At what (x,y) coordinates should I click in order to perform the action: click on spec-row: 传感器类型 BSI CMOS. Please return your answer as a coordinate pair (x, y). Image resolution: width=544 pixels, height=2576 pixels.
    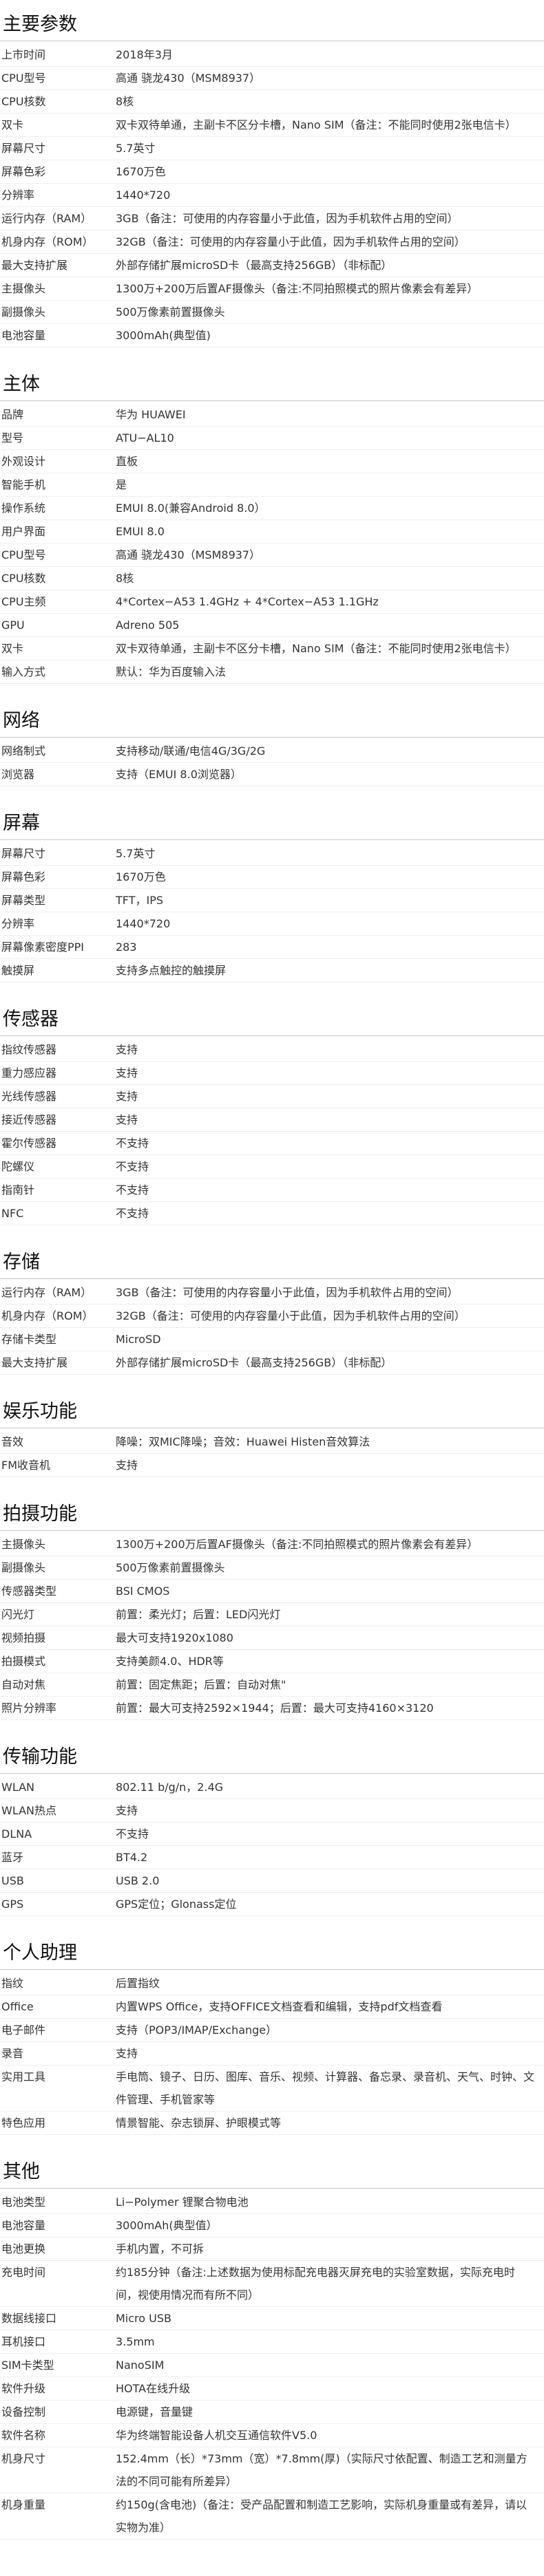
    Looking at the image, I should click on (272, 1592).